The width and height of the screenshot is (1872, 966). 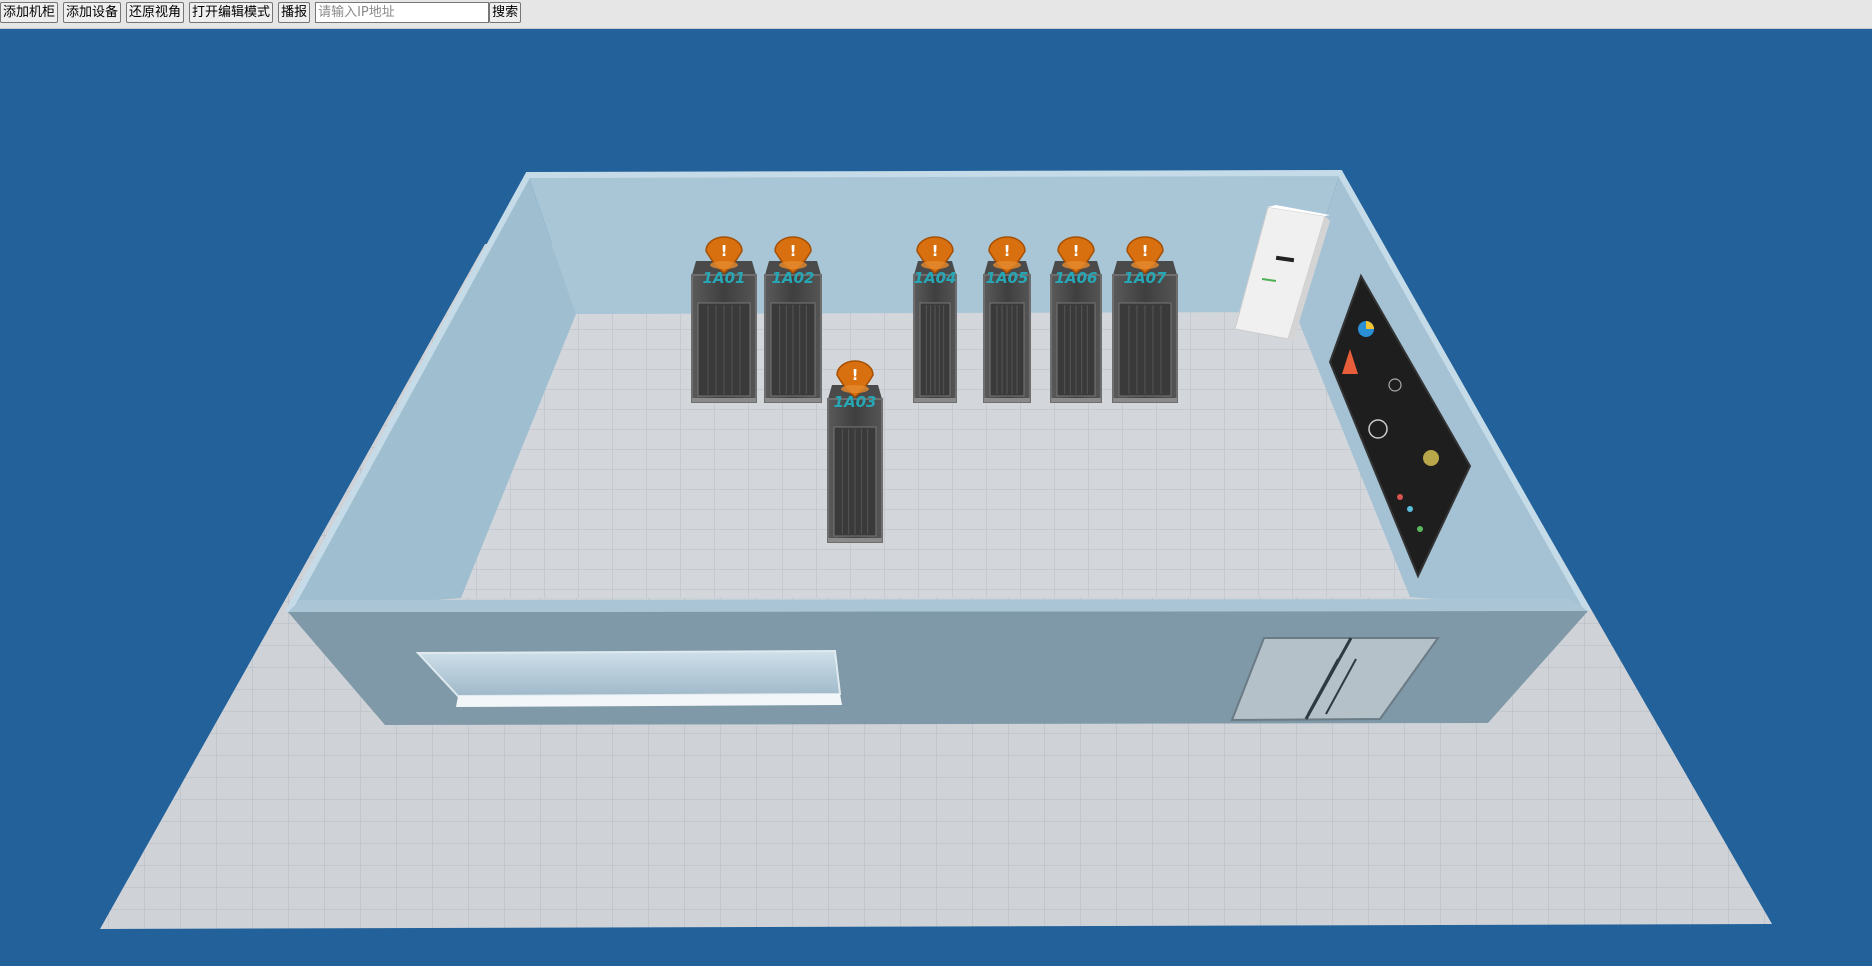 What do you see at coordinates (231, 12) in the screenshot?
I see `edit-mode-button: 打开编辑模式` at bounding box center [231, 12].